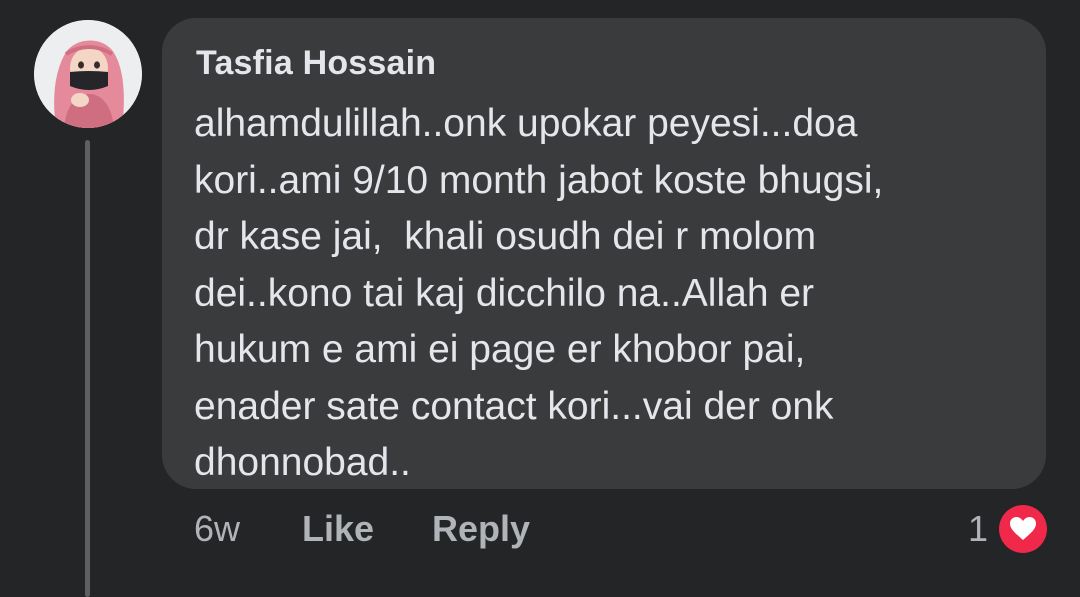  Describe the element at coordinates (217, 529) in the screenshot. I see `comment-timestamp: 6w` at that location.